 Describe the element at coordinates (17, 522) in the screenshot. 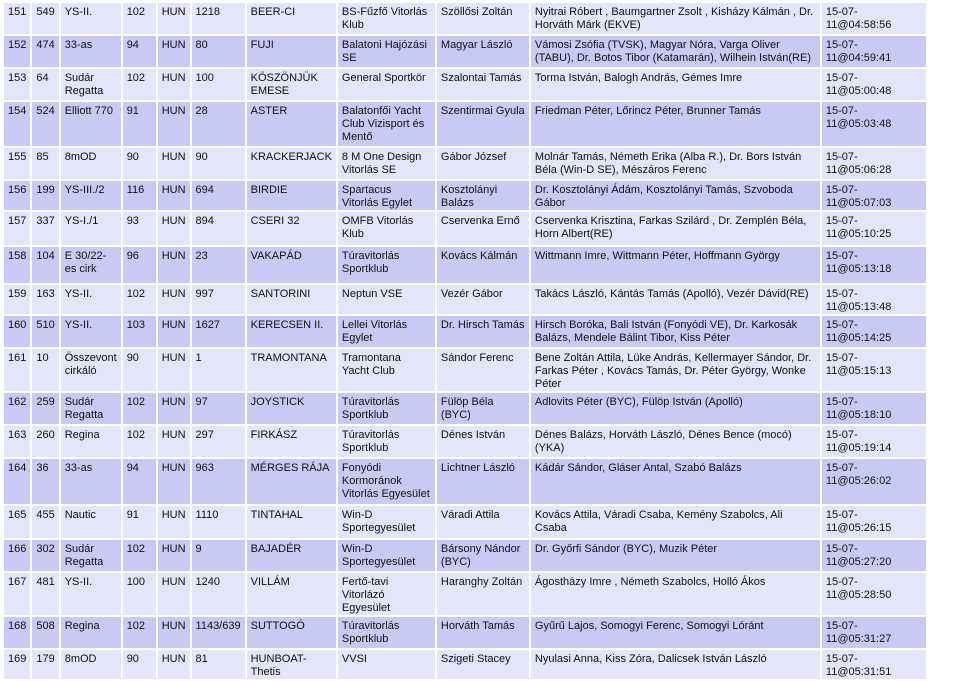

I see `place-cell: 165` at that location.